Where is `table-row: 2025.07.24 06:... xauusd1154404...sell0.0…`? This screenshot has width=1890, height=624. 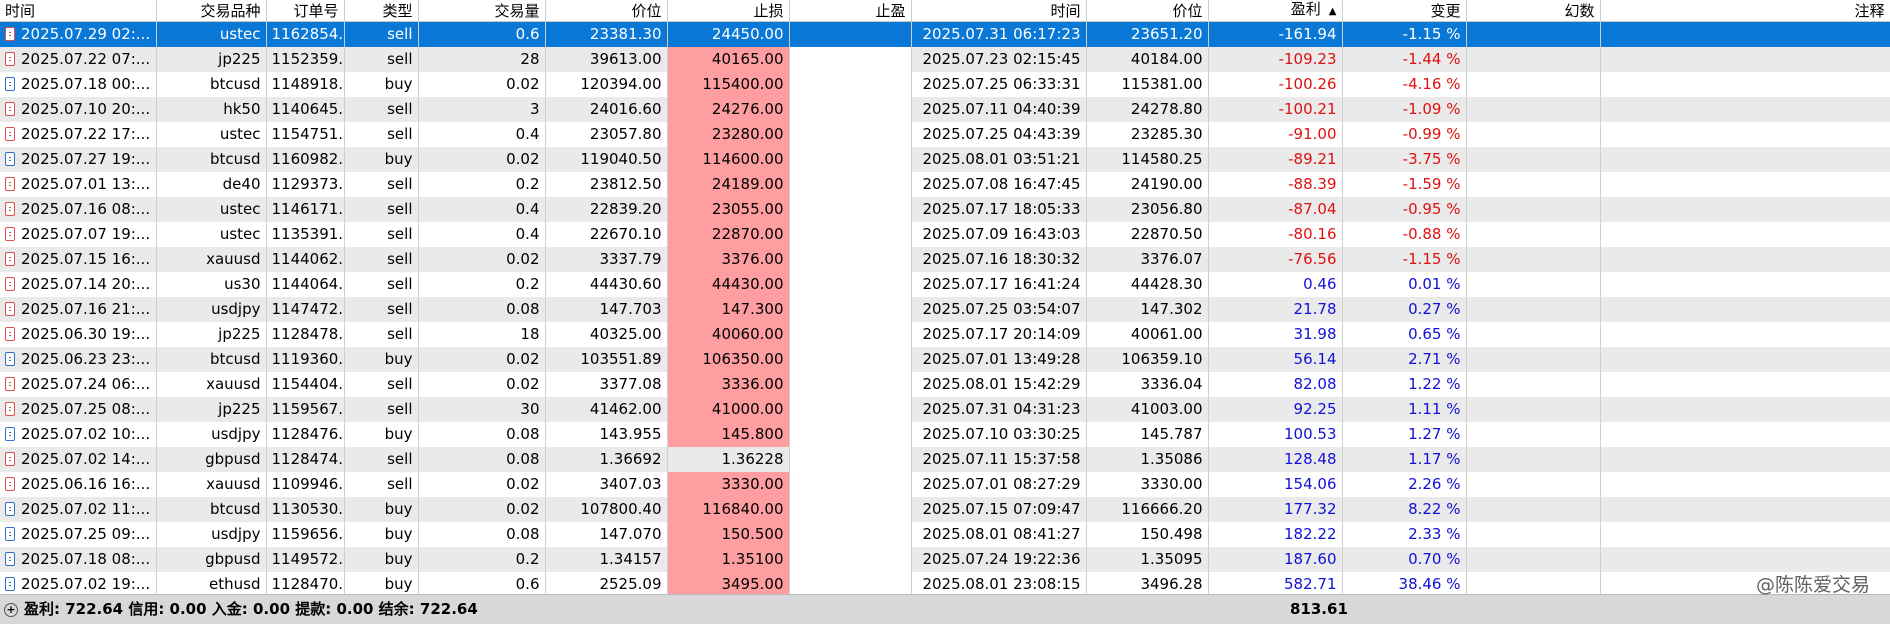 table-row: 2025.07.24 06:... xauusd1154404...sell0.0… is located at coordinates (945, 384).